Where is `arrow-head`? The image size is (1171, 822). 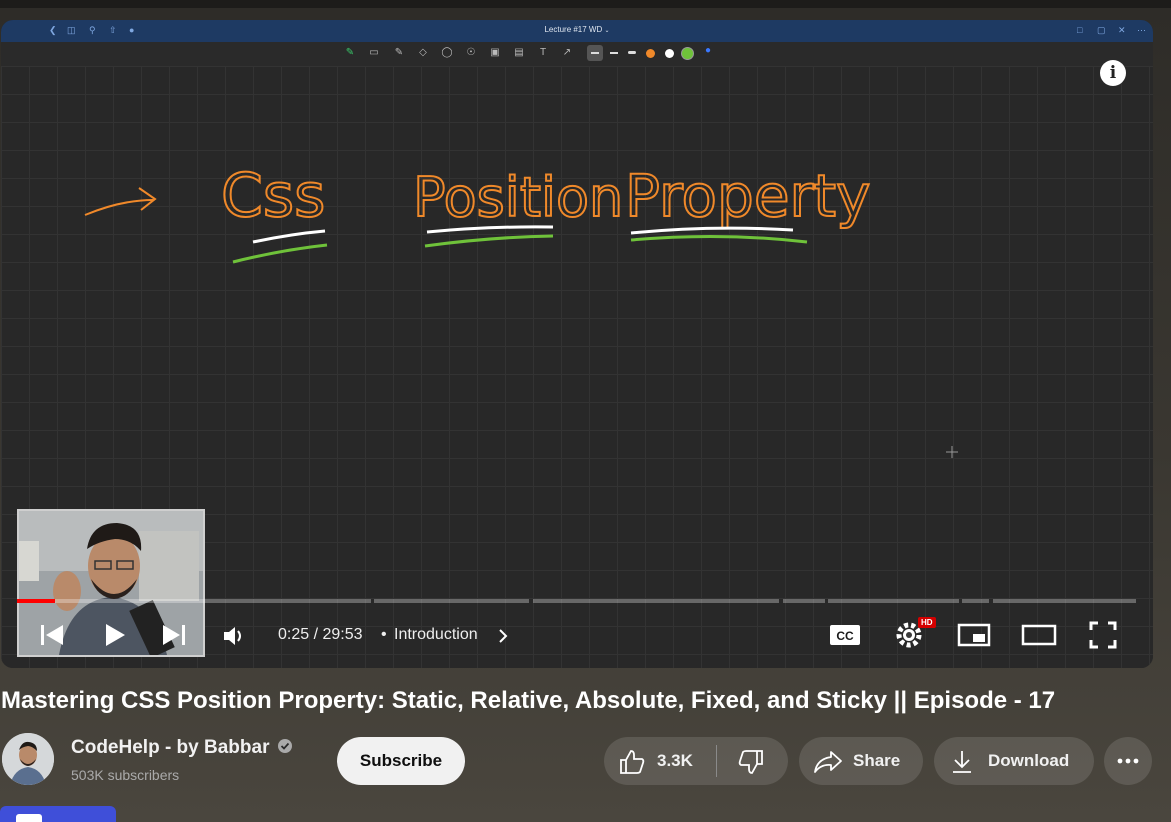 arrow-head is located at coordinates (147, 199).